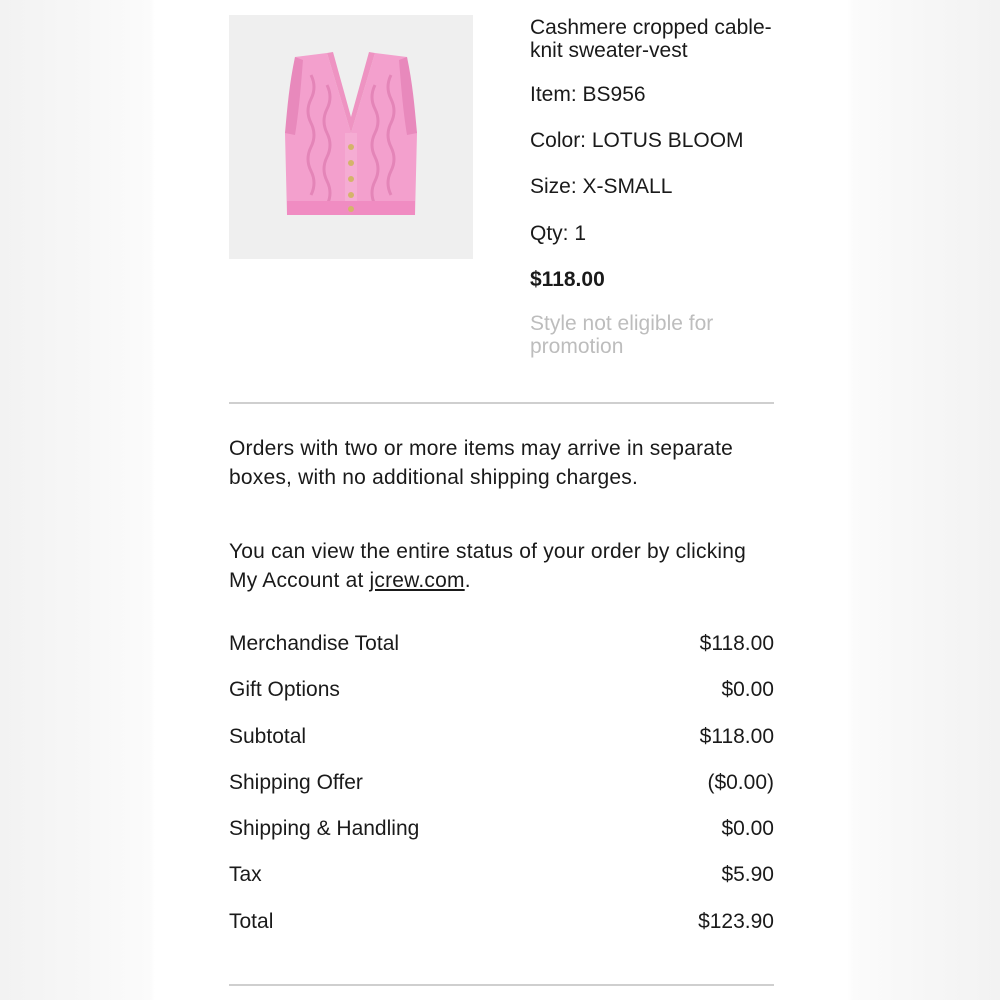 The image size is (1000, 1000). What do you see at coordinates (501, 840) in the screenshot?
I see `totals-row-shipping-handling: Shipping & Handling $0.00` at bounding box center [501, 840].